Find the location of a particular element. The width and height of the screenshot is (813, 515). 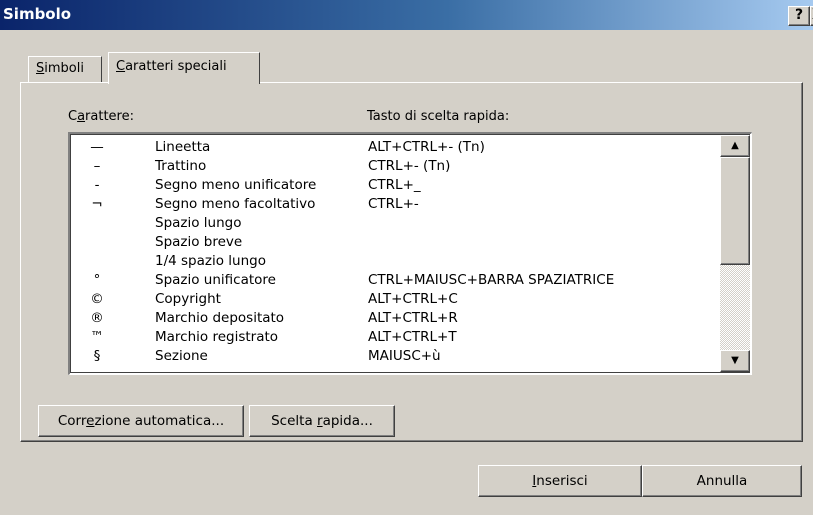

insert-label: nserisci is located at coordinates (562, 481).